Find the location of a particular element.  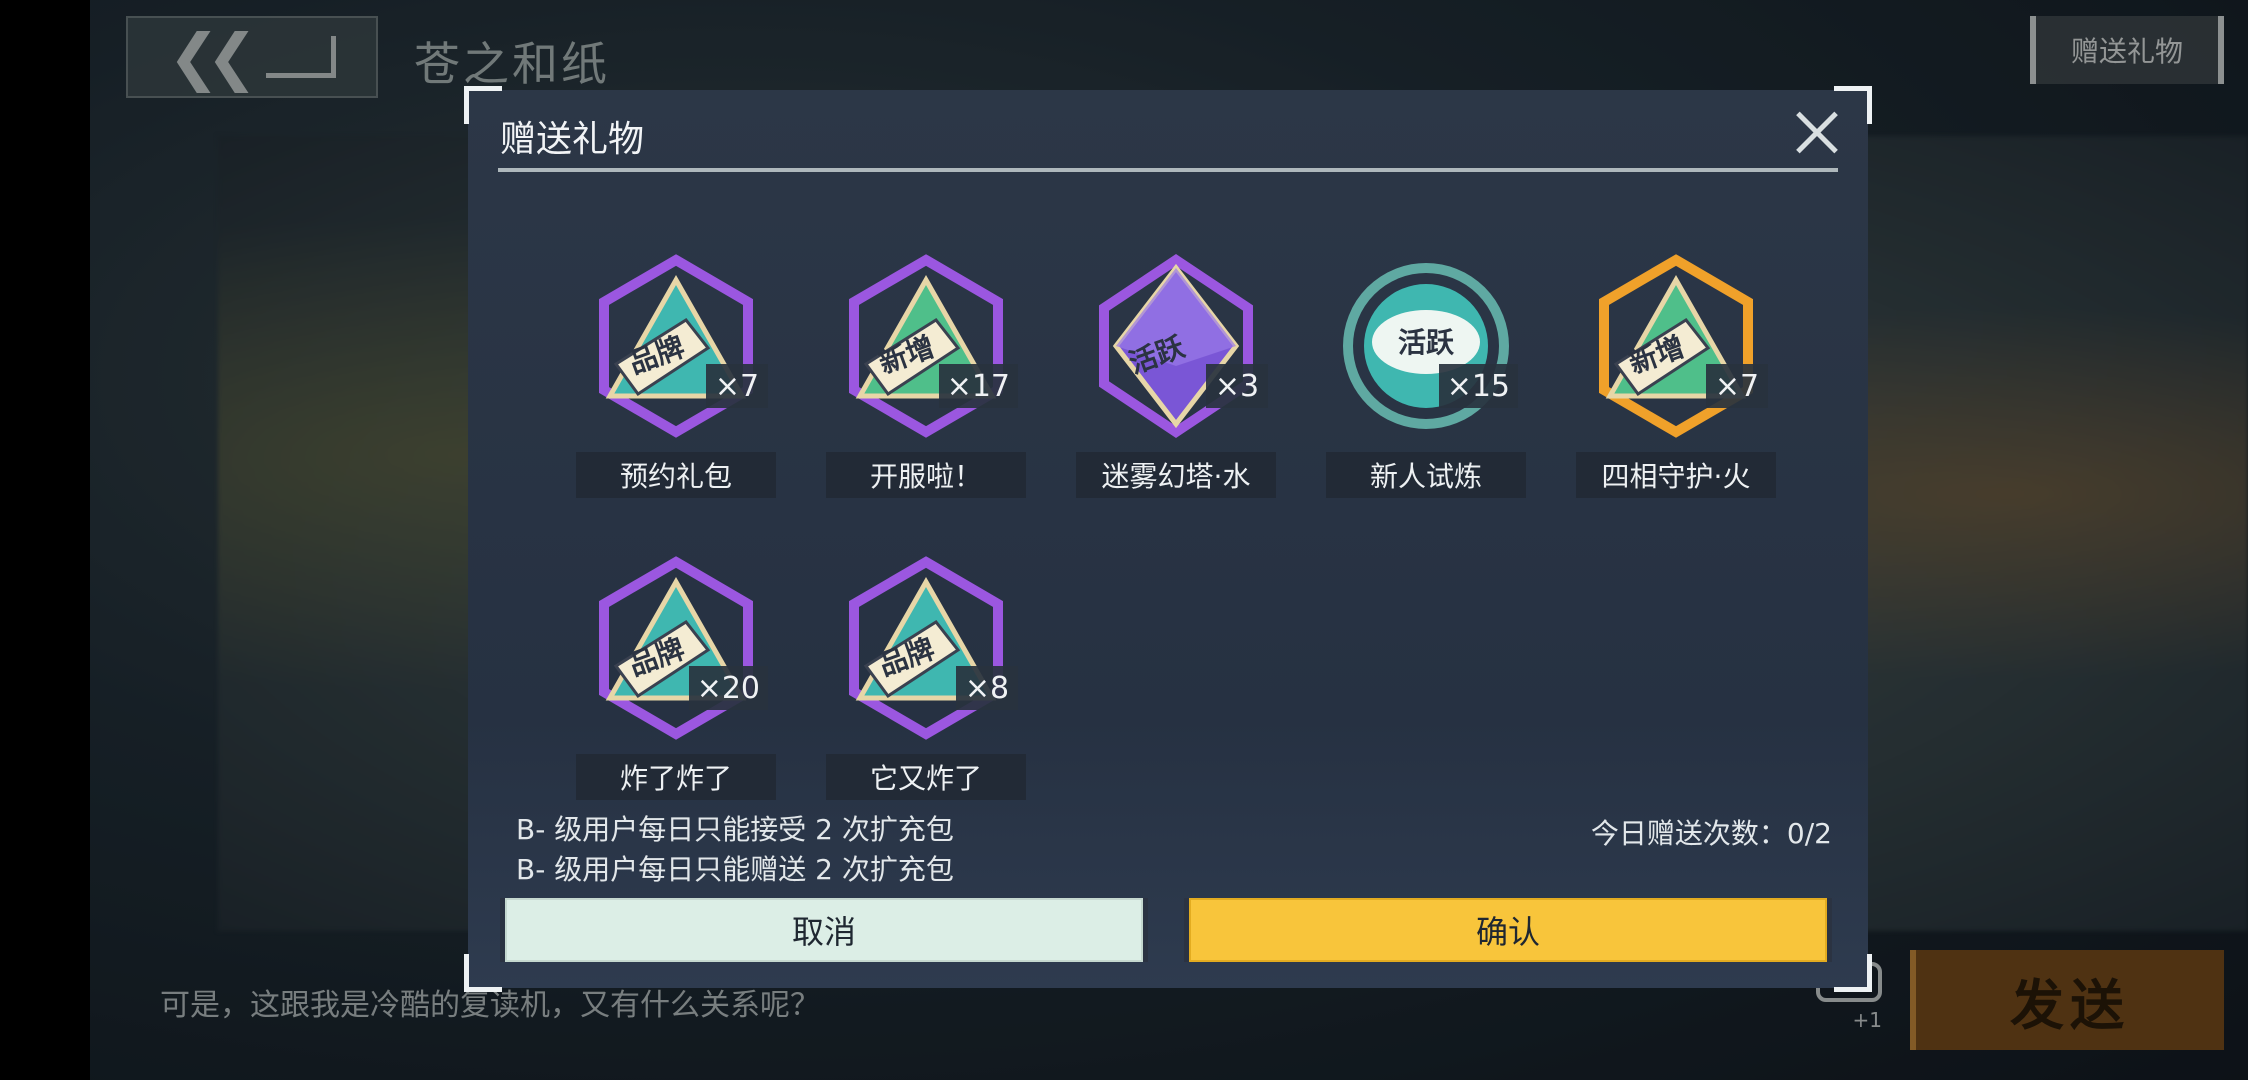

gift-count-badge: ×17 is located at coordinates (978, 386).